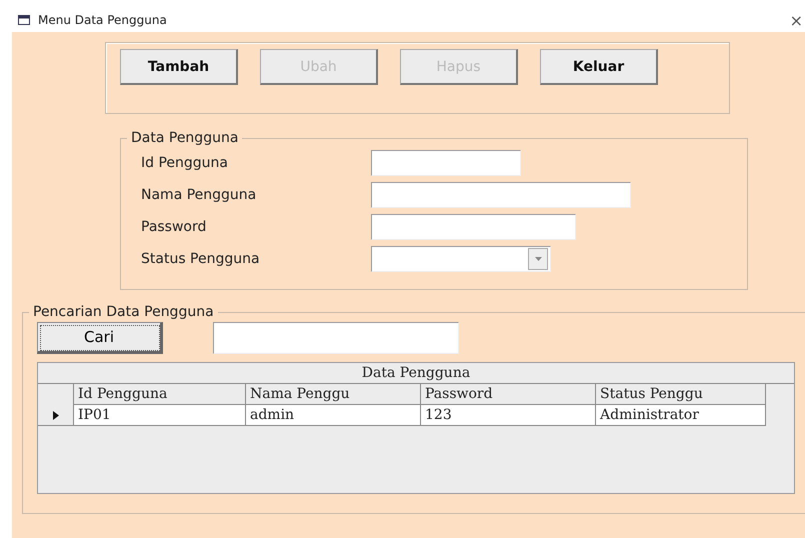 The image size is (805, 538). I want to click on toolbar-button: Keluar, so click(599, 67).